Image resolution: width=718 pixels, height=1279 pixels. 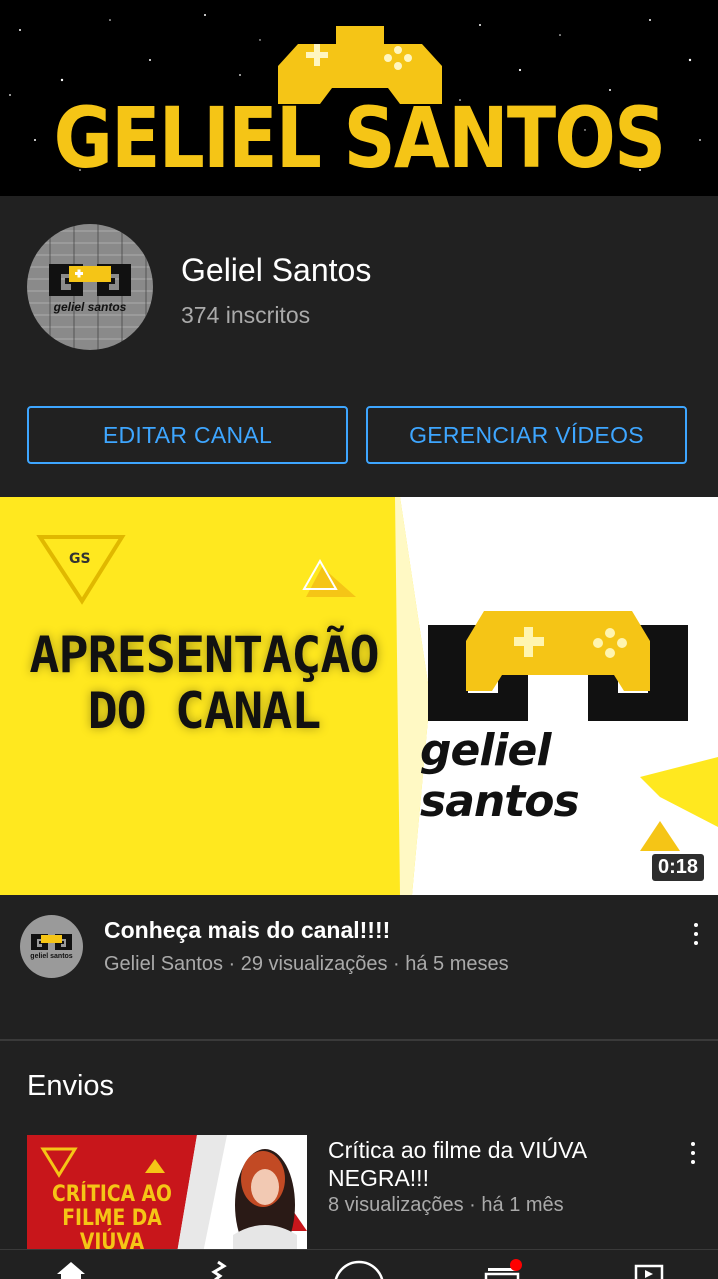 What do you see at coordinates (360, 138) in the screenshot?
I see `banner-title: GELIEL SANTOS` at bounding box center [360, 138].